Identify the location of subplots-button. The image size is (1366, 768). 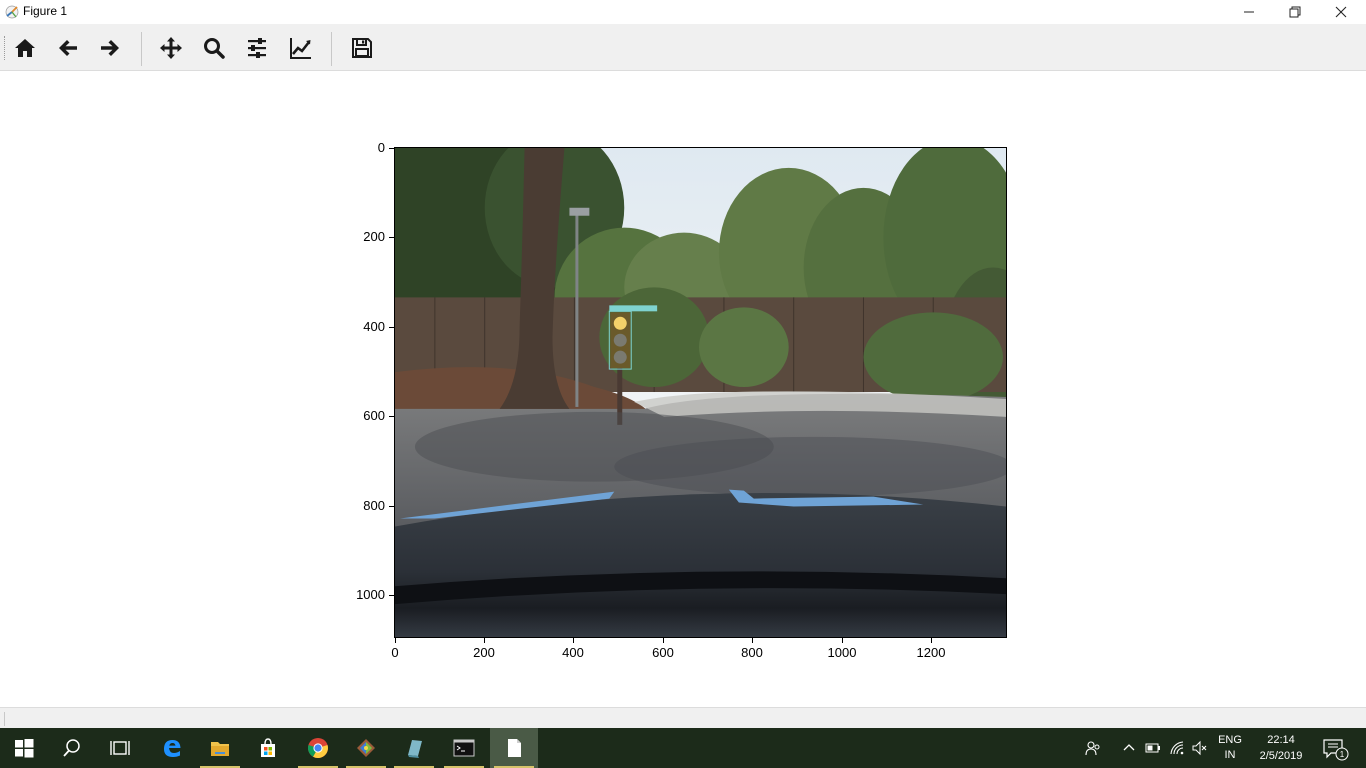
(257, 48).